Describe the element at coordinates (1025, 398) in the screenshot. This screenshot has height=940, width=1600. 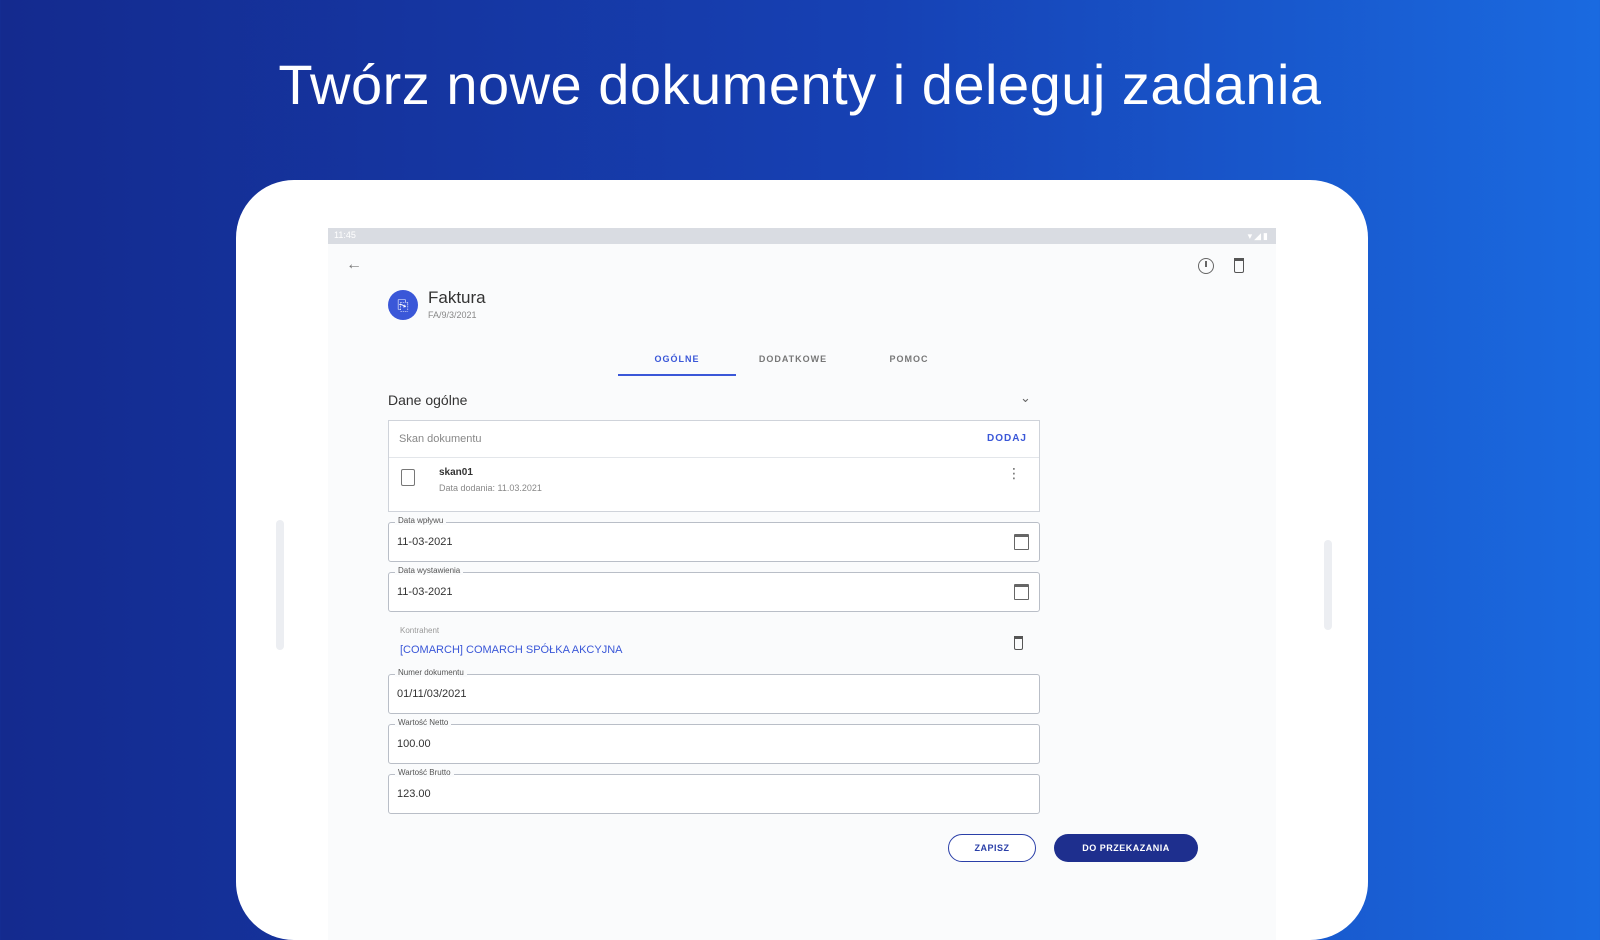
I see `chevron-down-icon: ⌄` at that location.